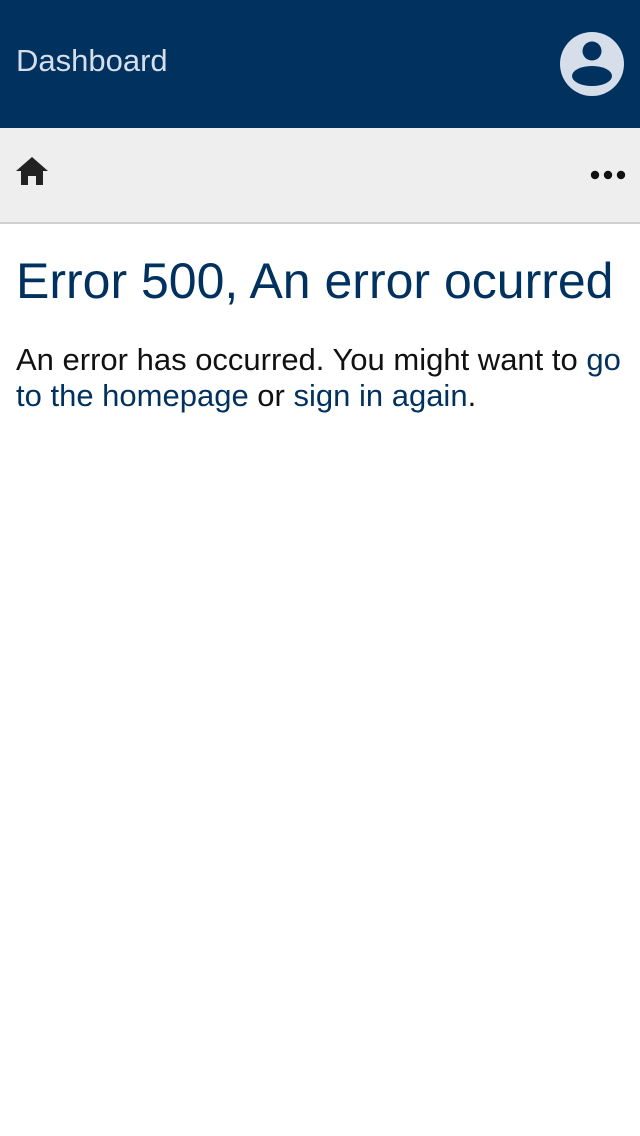 The width and height of the screenshot is (640, 1136). Describe the element at coordinates (320, 64) in the screenshot. I see `top-app-bar: Dashboard` at that location.